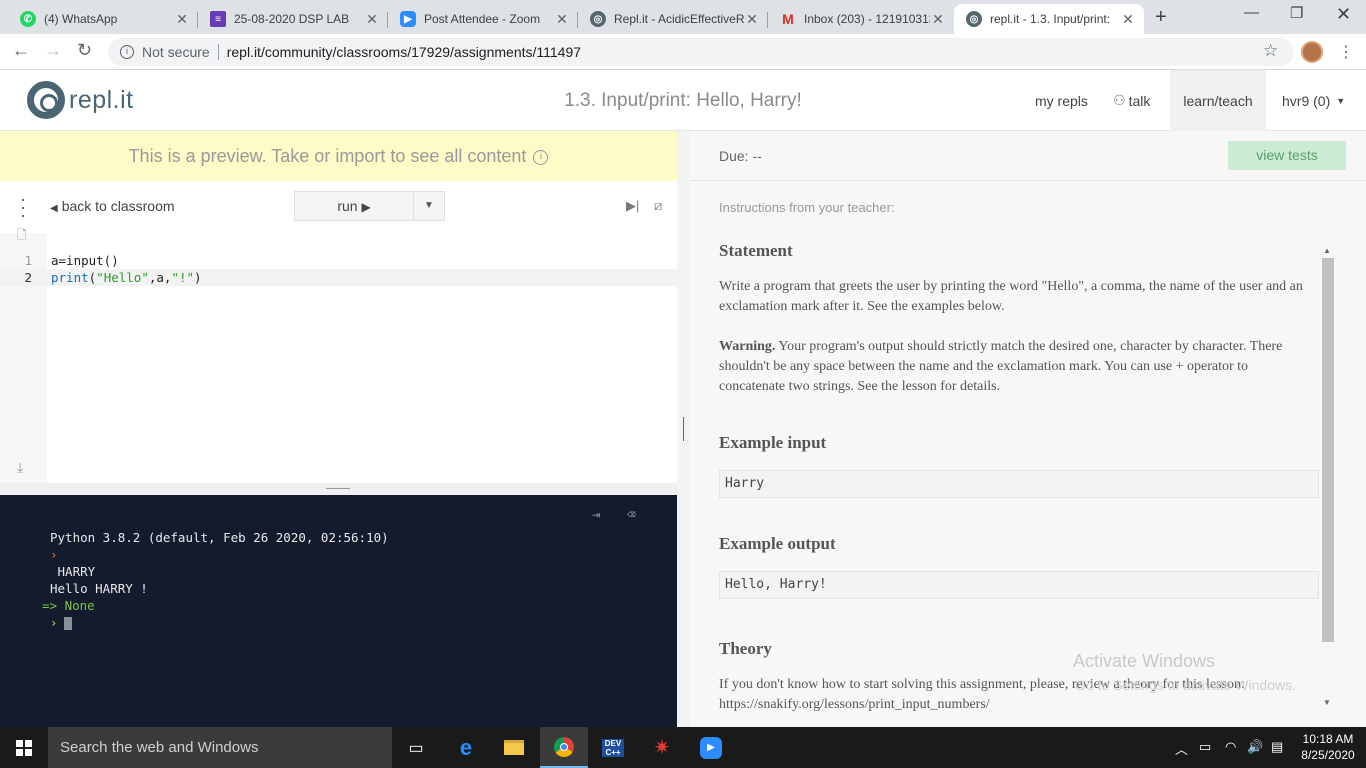 Image resolution: width=1366 pixels, height=768 pixels. I want to click on bookmark-star-icon: ☆, so click(1270, 51).